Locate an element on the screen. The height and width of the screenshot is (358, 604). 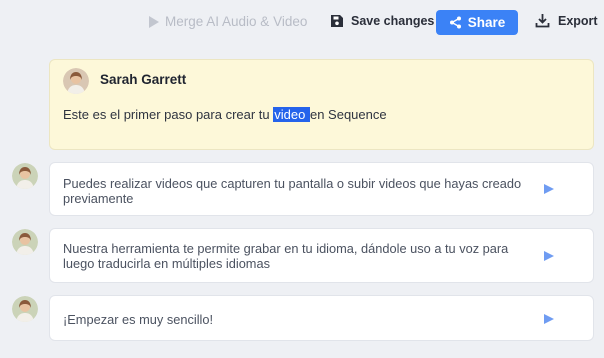
merge-label: Merge AI Audio & Video is located at coordinates (236, 21).